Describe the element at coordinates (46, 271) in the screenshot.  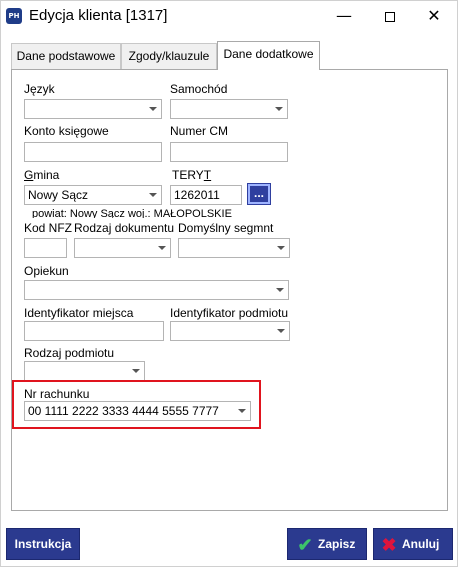
I see `opiekun-label: Opiekun` at that location.